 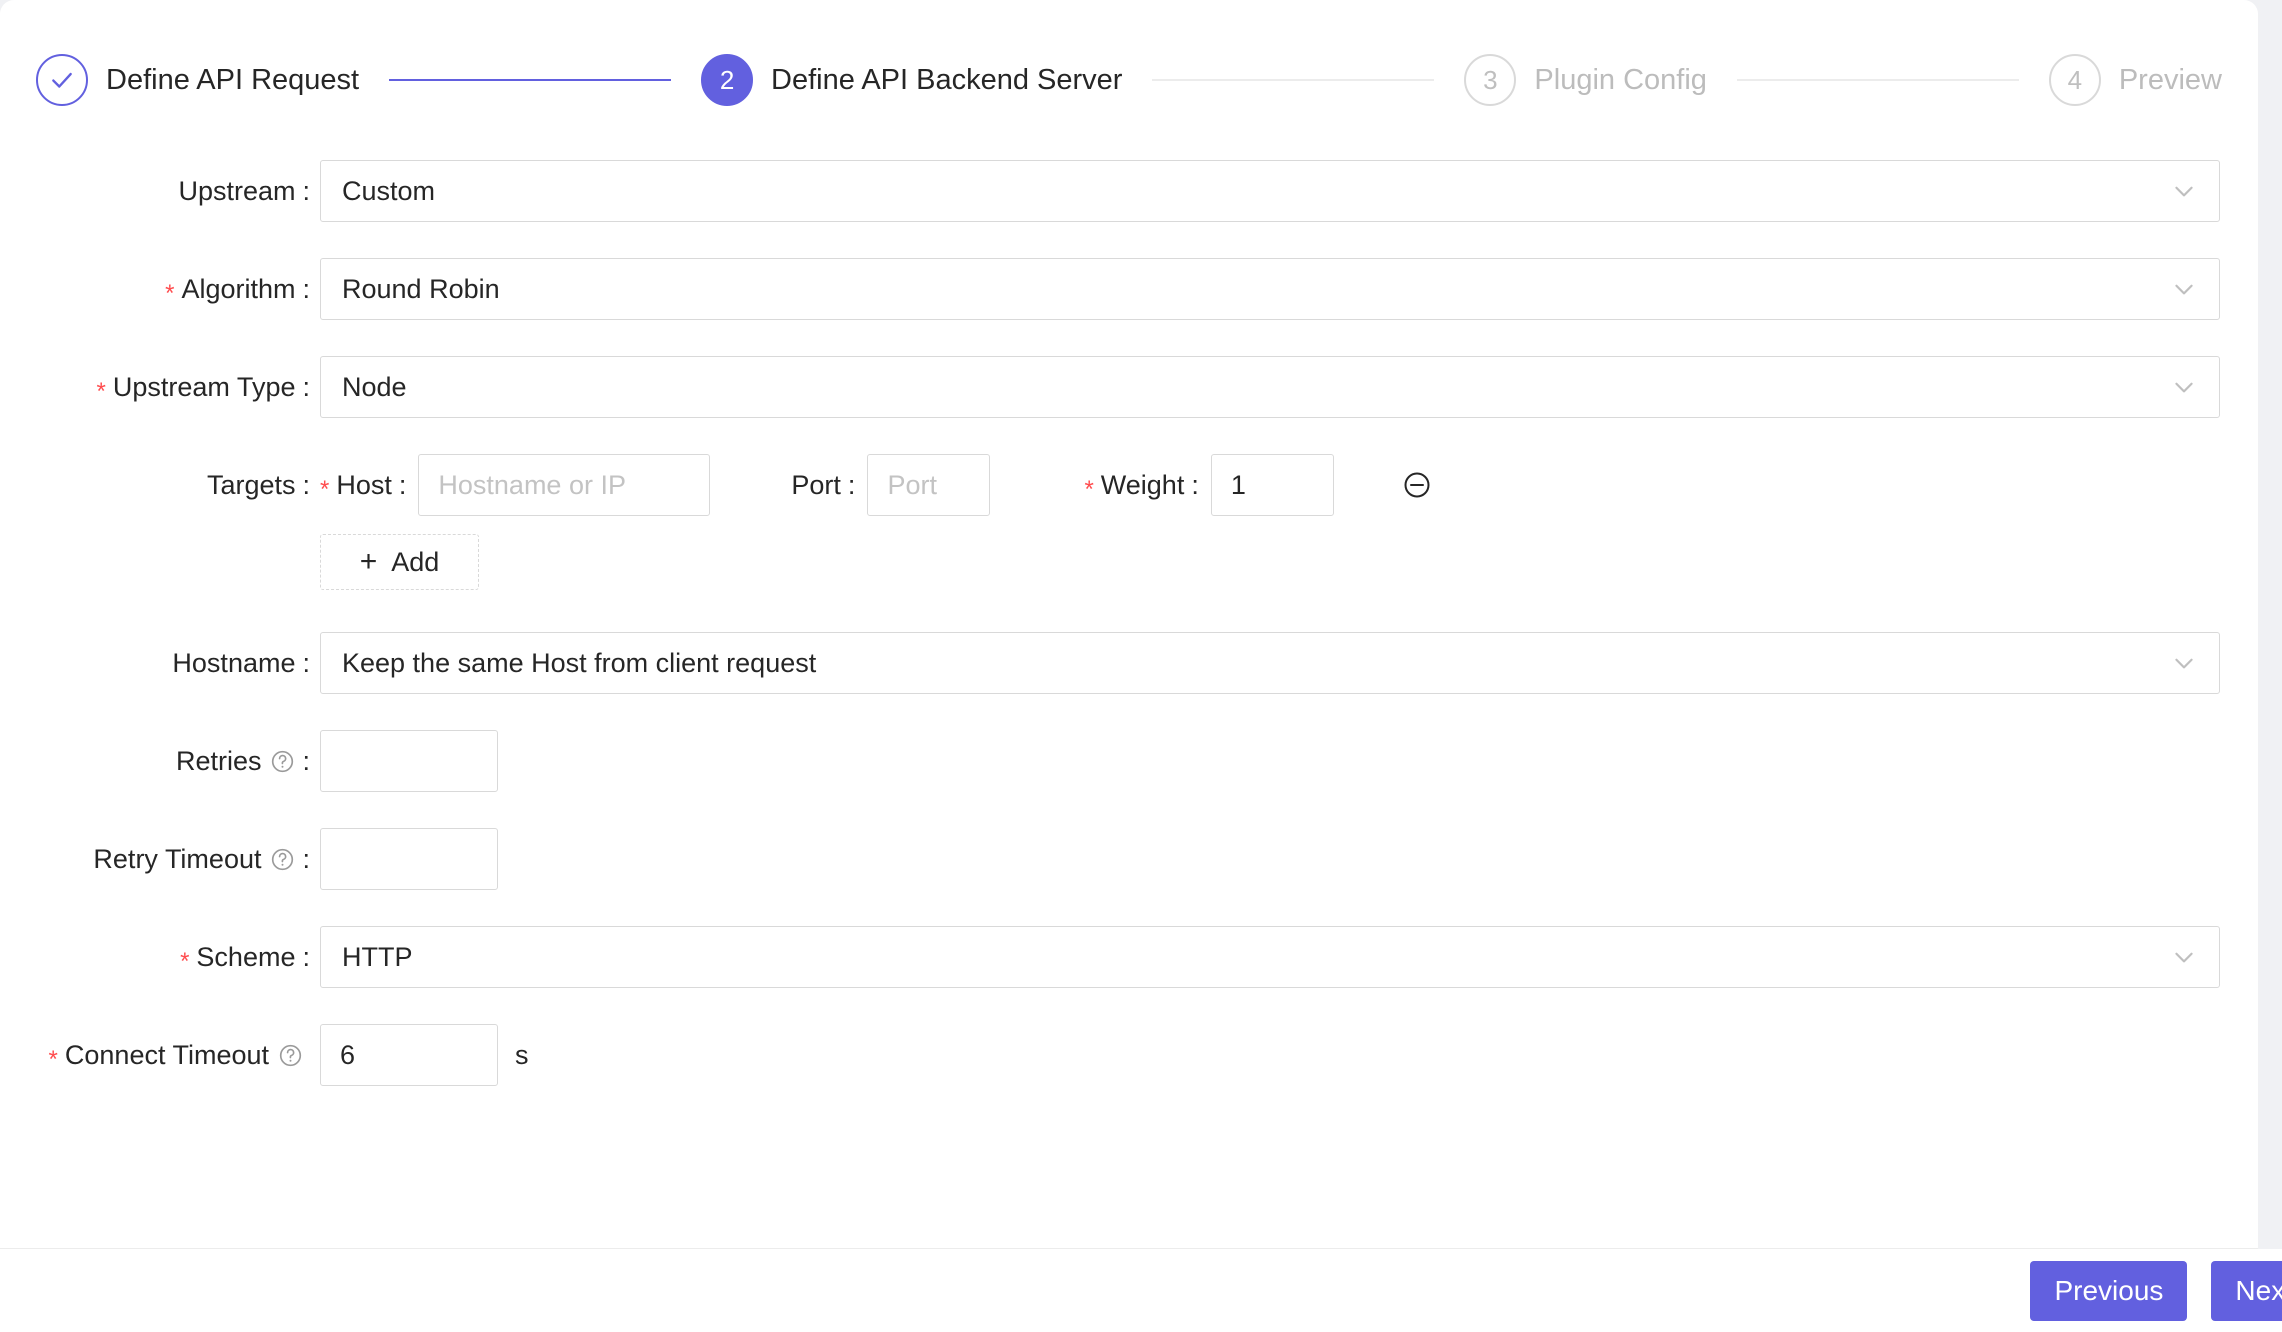 I want to click on upstream-type-select-value: Node, so click(x=374, y=386).